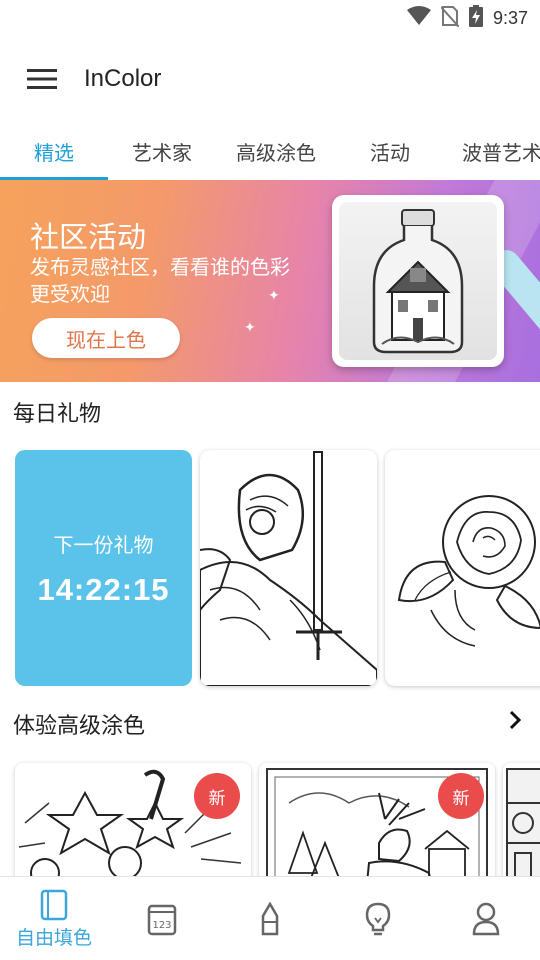 The width and height of the screenshot is (540, 960). I want to click on premium-section-title: 体验高级涂色, so click(79, 726).